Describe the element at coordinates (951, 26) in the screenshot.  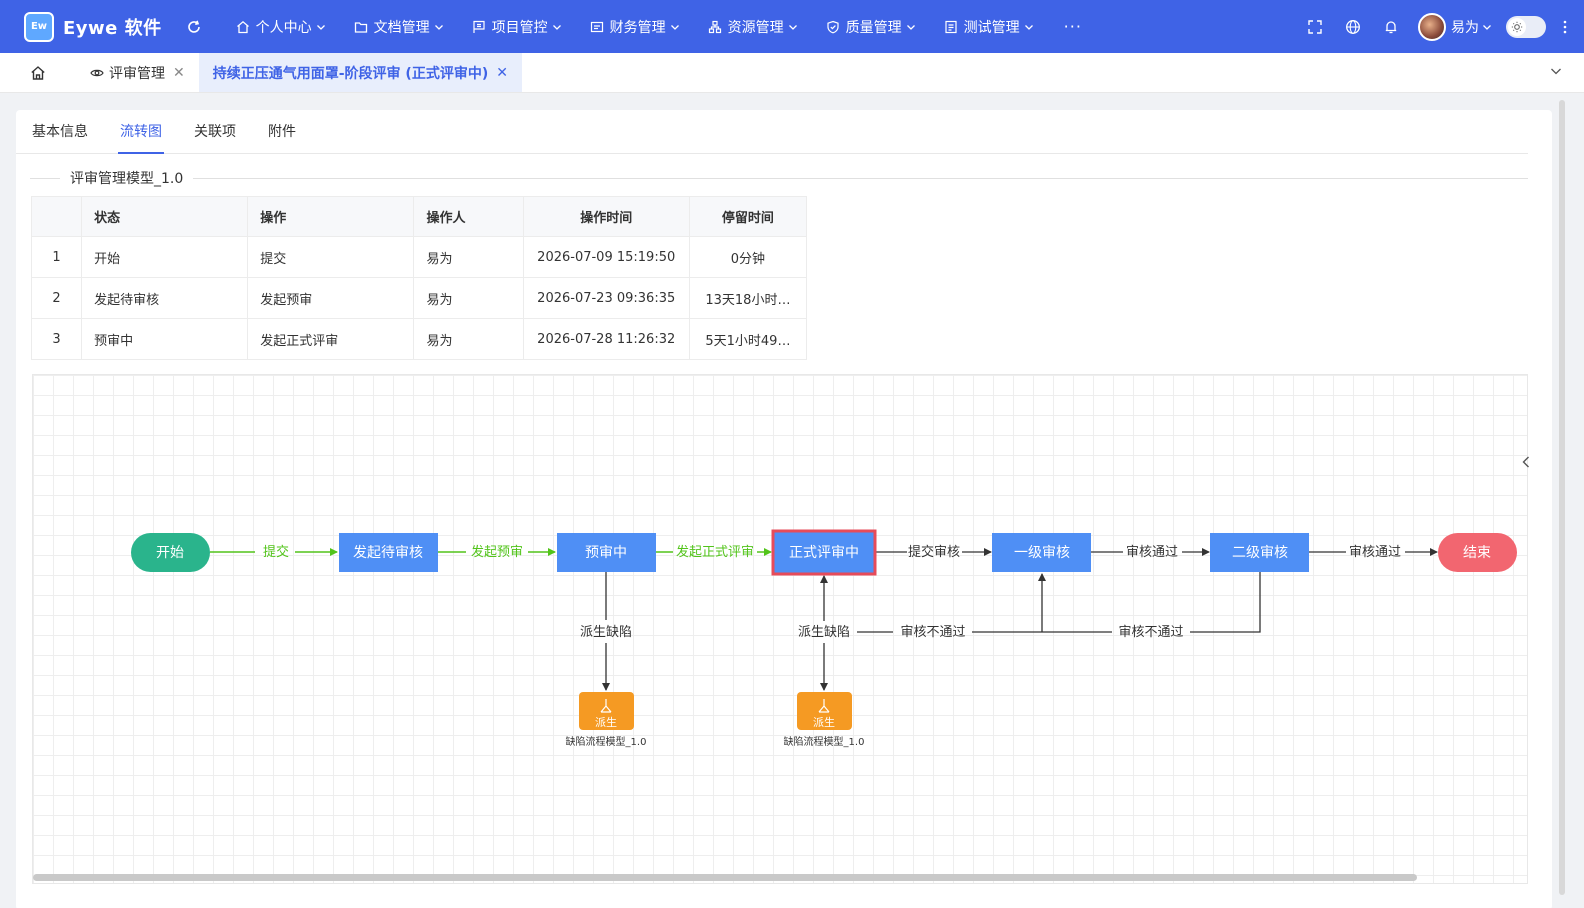
I see `test-icon` at that location.